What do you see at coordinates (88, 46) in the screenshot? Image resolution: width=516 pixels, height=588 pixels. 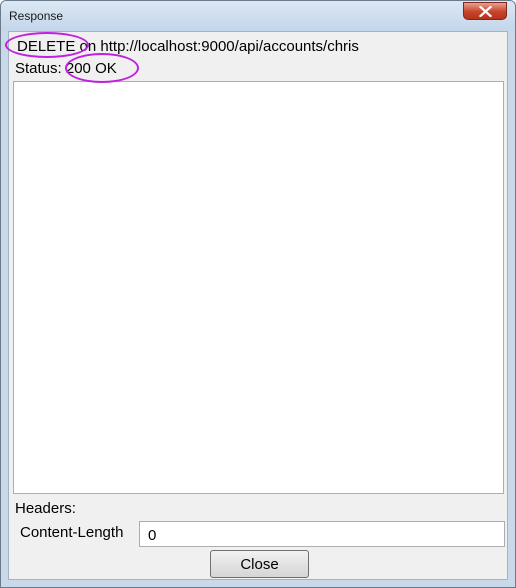 I see `request-connector: on` at bounding box center [88, 46].